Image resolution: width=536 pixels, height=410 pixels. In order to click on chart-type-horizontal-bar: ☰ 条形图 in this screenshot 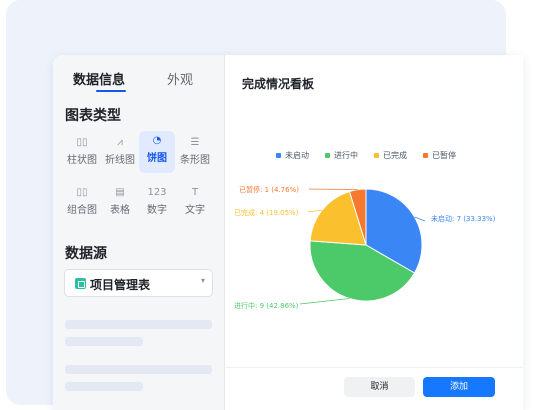, I will do `click(195, 153)`.